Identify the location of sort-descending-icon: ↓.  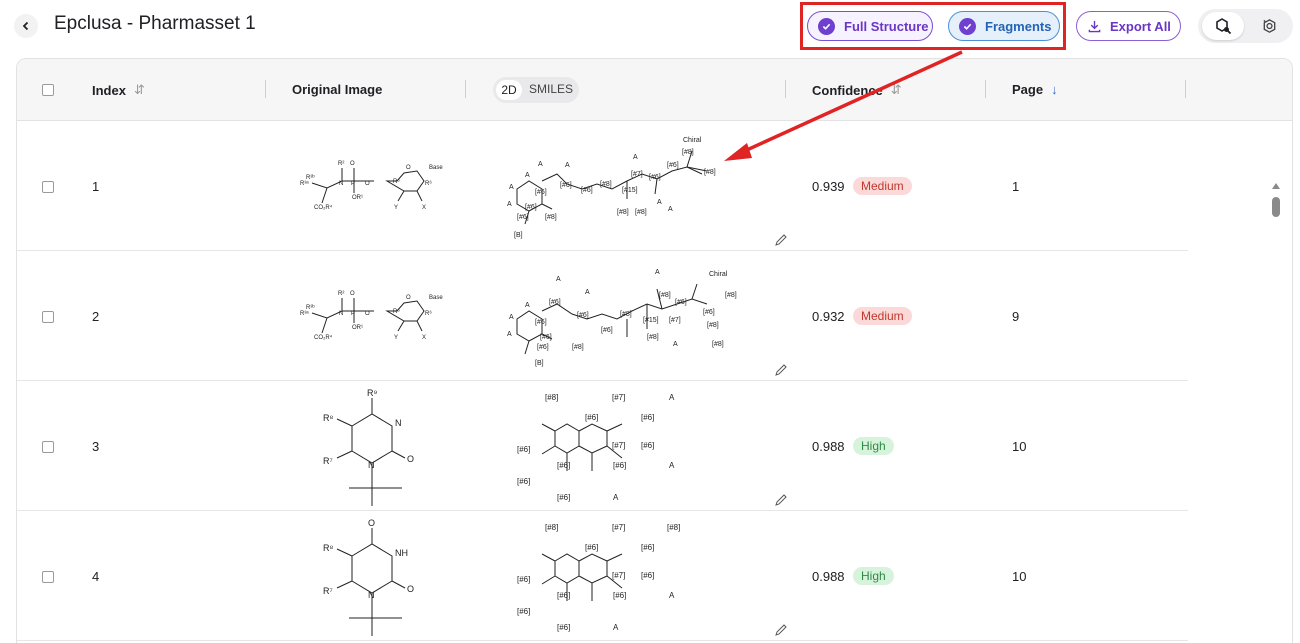
(1054, 89).